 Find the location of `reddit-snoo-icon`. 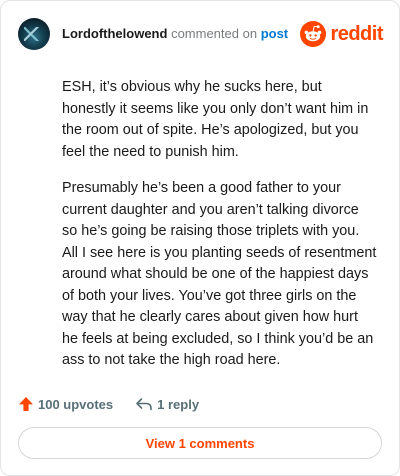

reddit-snoo-icon is located at coordinates (313, 34).